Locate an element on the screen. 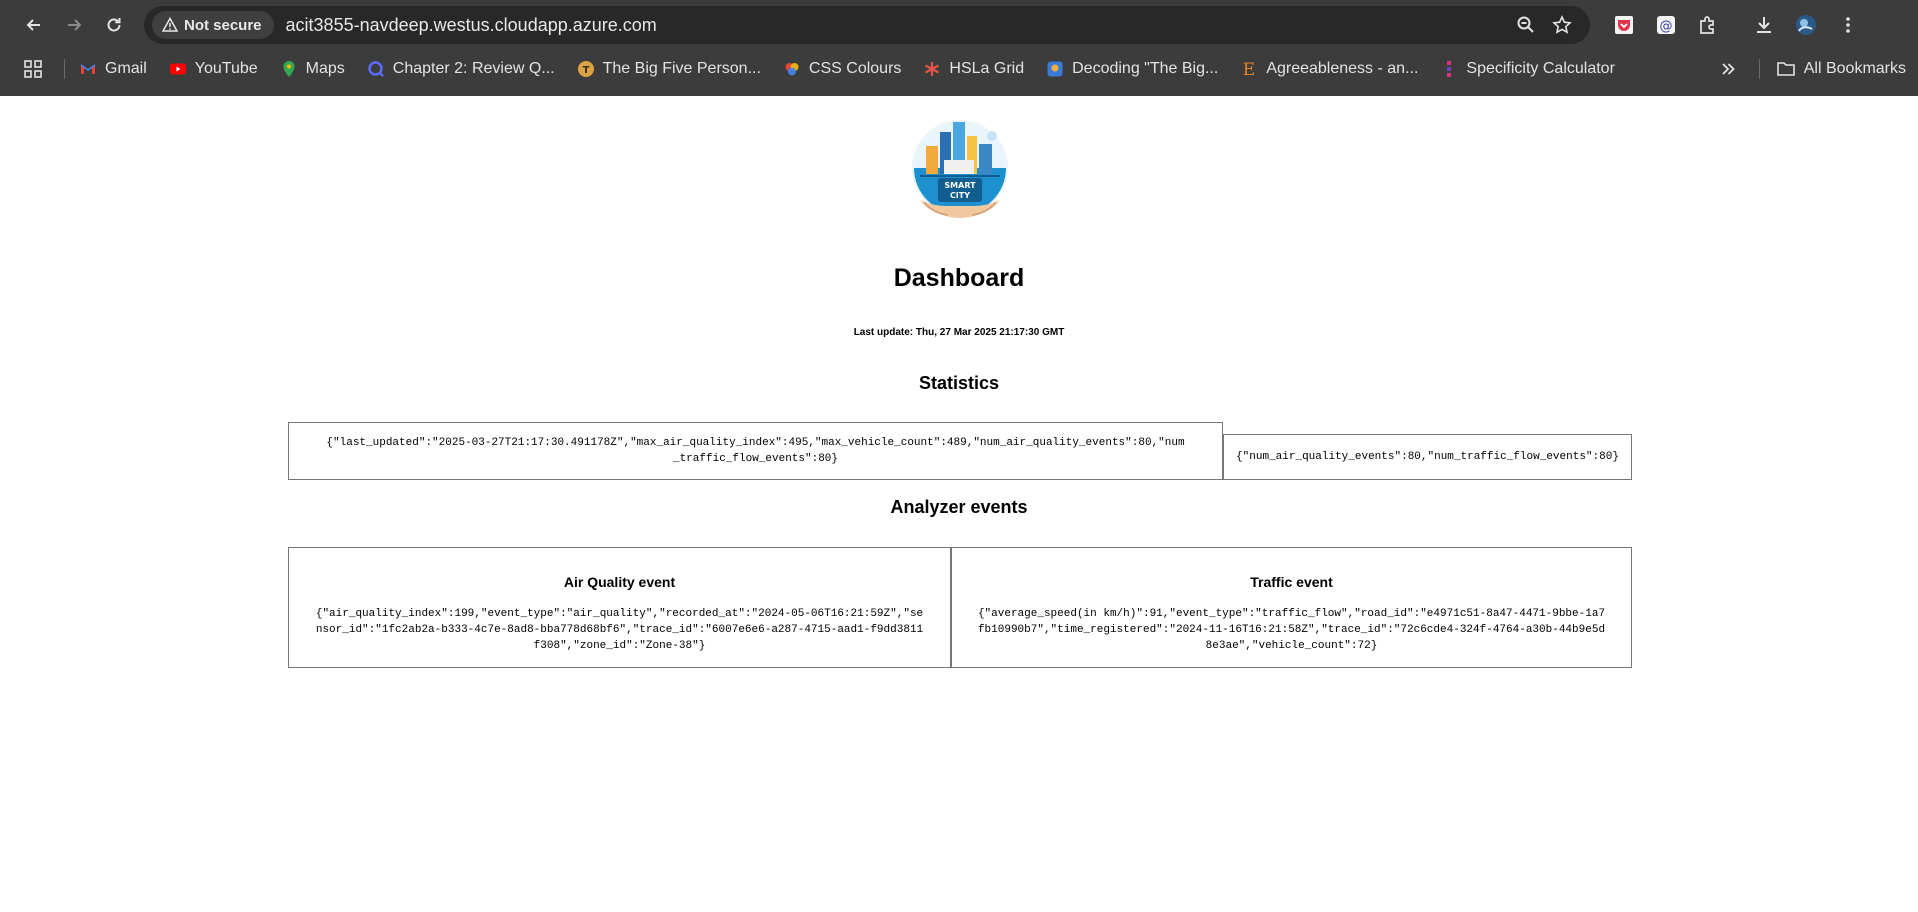 The height and width of the screenshot is (912, 1918). bookmark-hsla-grid: HSLa Grid is located at coordinates (973, 69).